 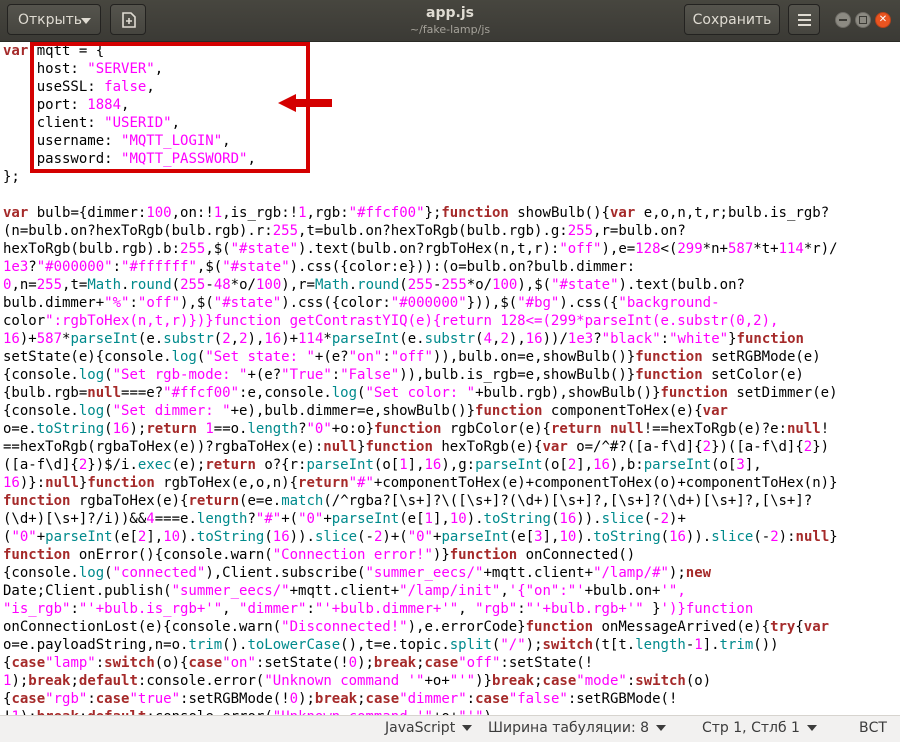 I want to click on close-button: ✕, so click(x=883, y=20).